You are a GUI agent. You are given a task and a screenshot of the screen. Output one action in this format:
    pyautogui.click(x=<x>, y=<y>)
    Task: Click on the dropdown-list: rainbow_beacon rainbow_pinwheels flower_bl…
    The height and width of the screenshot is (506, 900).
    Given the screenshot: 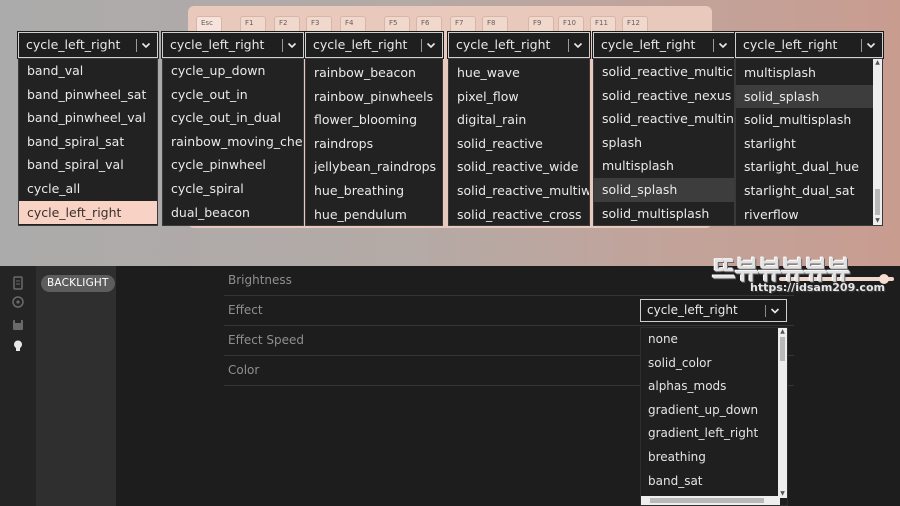 What is the action you would take?
    pyautogui.click(x=374, y=142)
    